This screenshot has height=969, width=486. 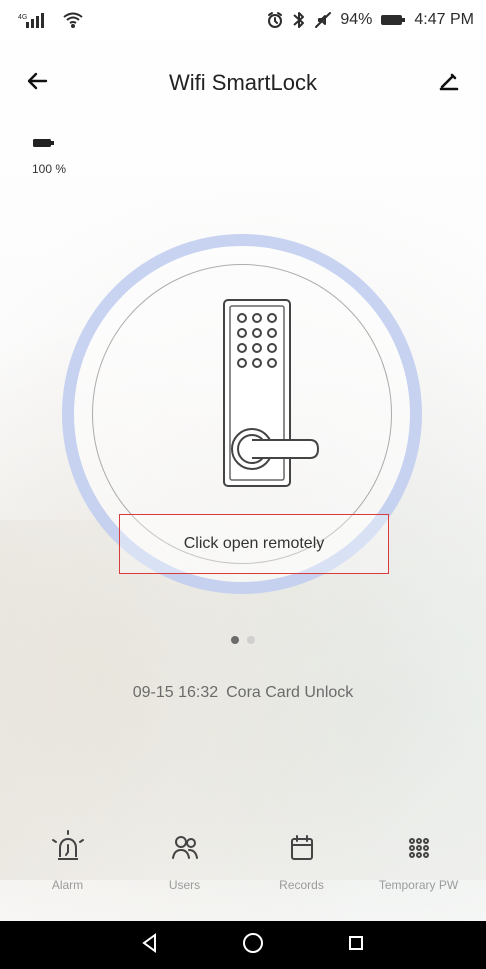 What do you see at coordinates (184, 874) in the screenshot?
I see `toolbar-users: Users` at bounding box center [184, 874].